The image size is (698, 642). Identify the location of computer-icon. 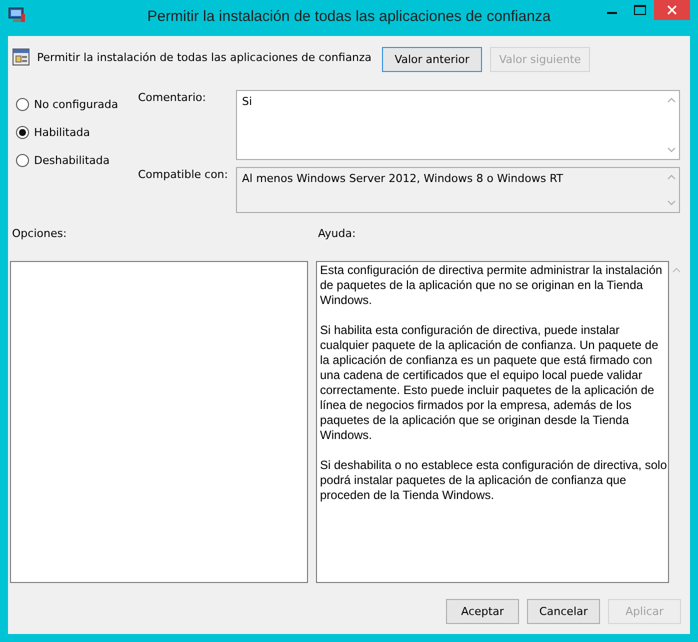
(17, 15).